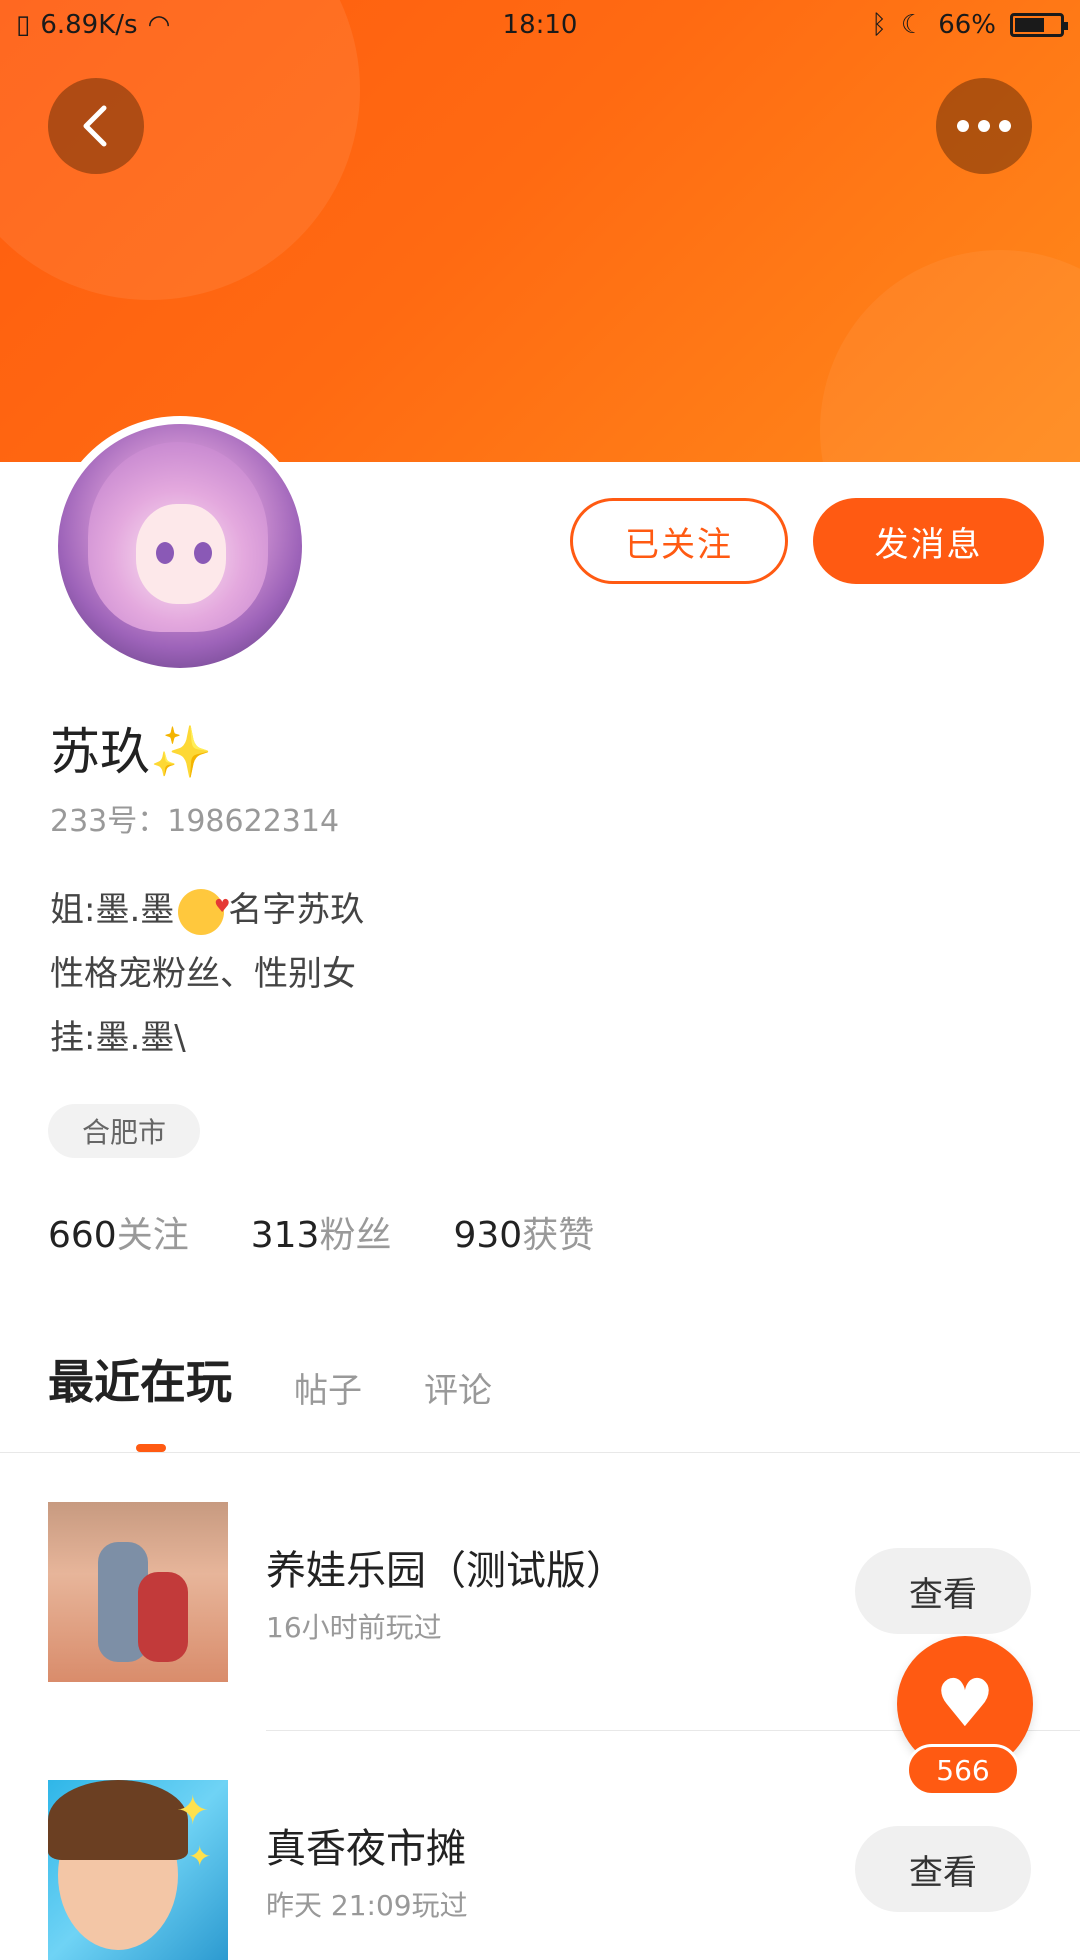 This screenshot has width=1080, height=1960. Describe the element at coordinates (540, 26) in the screenshot. I see `status-bar: ▯ 6.89K/s ◠ 18:10 ᛒ ☾ 66%` at that location.